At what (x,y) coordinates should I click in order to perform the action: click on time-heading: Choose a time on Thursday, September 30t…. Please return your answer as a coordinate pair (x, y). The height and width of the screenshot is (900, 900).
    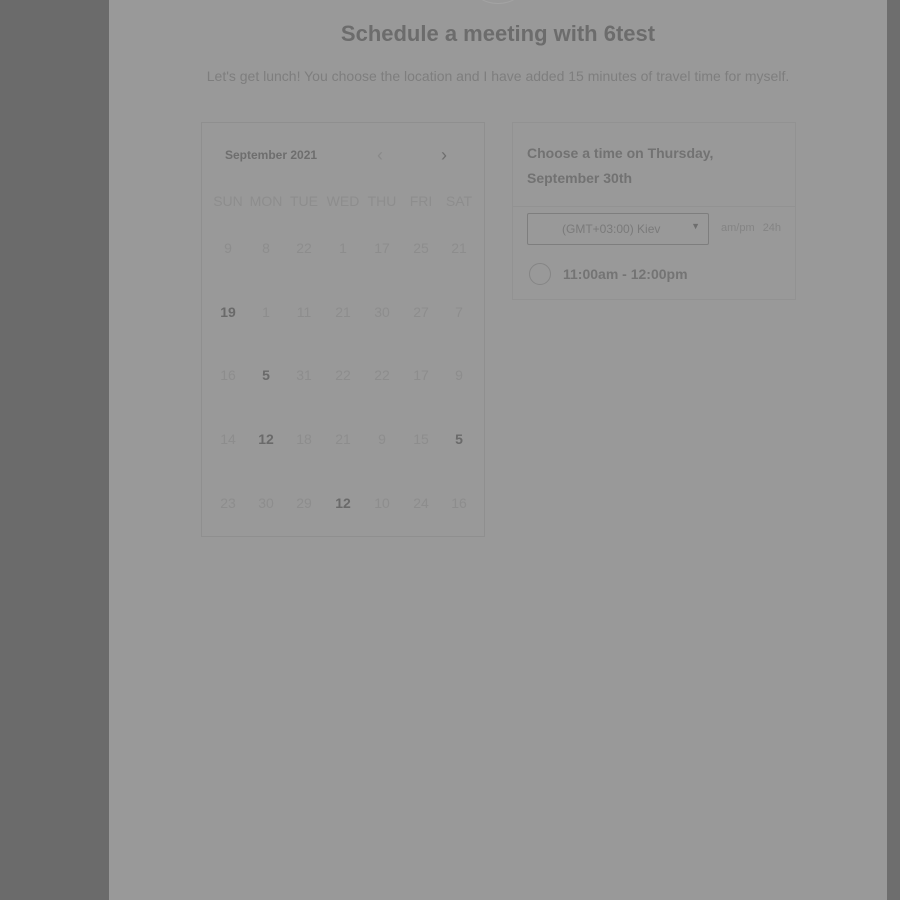
    Looking at the image, I should click on (654, 165).